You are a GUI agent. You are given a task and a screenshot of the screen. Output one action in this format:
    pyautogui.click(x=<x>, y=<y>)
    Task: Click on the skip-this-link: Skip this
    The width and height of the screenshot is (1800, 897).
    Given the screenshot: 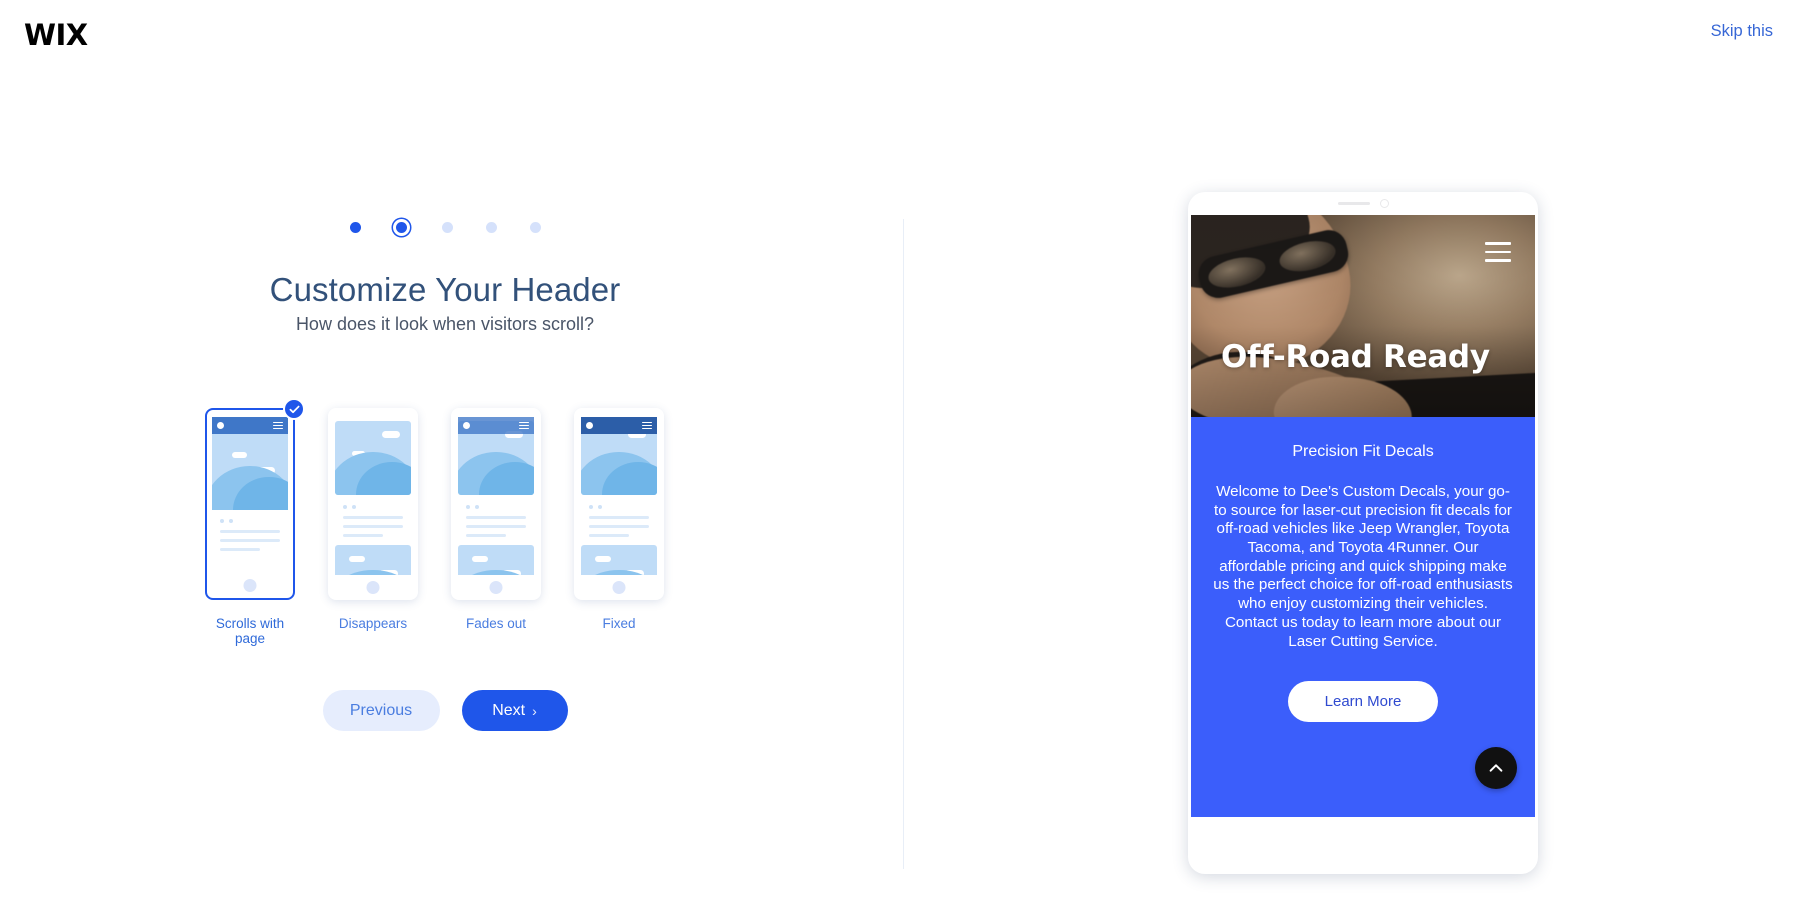 What is the action you would take?
    pyautogui.click(x=1742, y=31)
    